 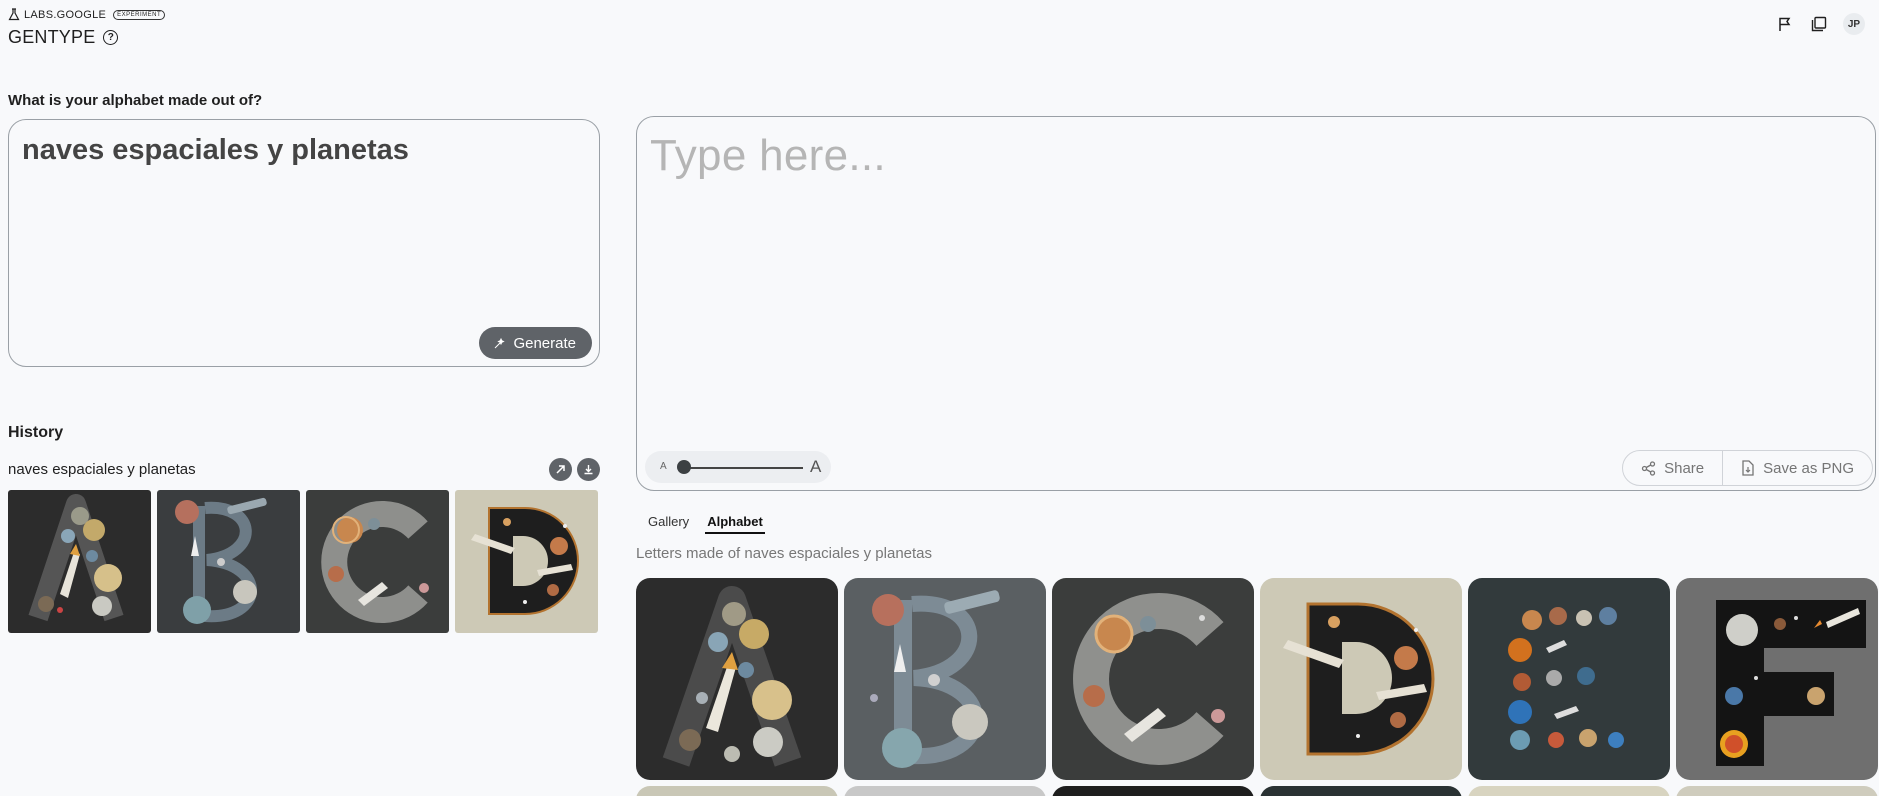 I want to click on history-entry-name: naves espaciales y planetas, so click(x=102, y=469).